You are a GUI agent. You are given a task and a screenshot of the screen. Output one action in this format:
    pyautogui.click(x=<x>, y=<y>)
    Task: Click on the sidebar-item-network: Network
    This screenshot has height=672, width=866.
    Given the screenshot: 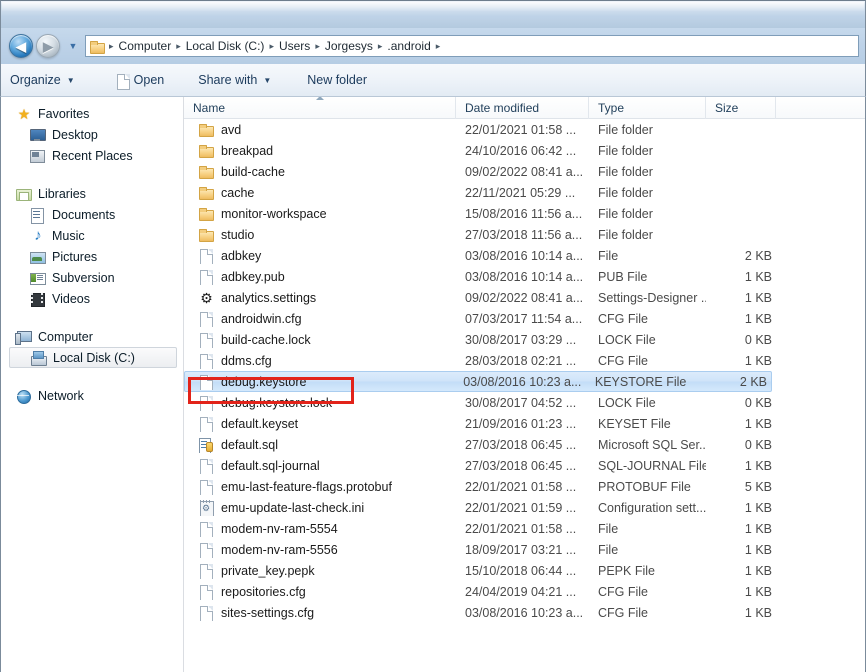 What is the action you would take?
    pyautogui.click(x=92, y=395)
    